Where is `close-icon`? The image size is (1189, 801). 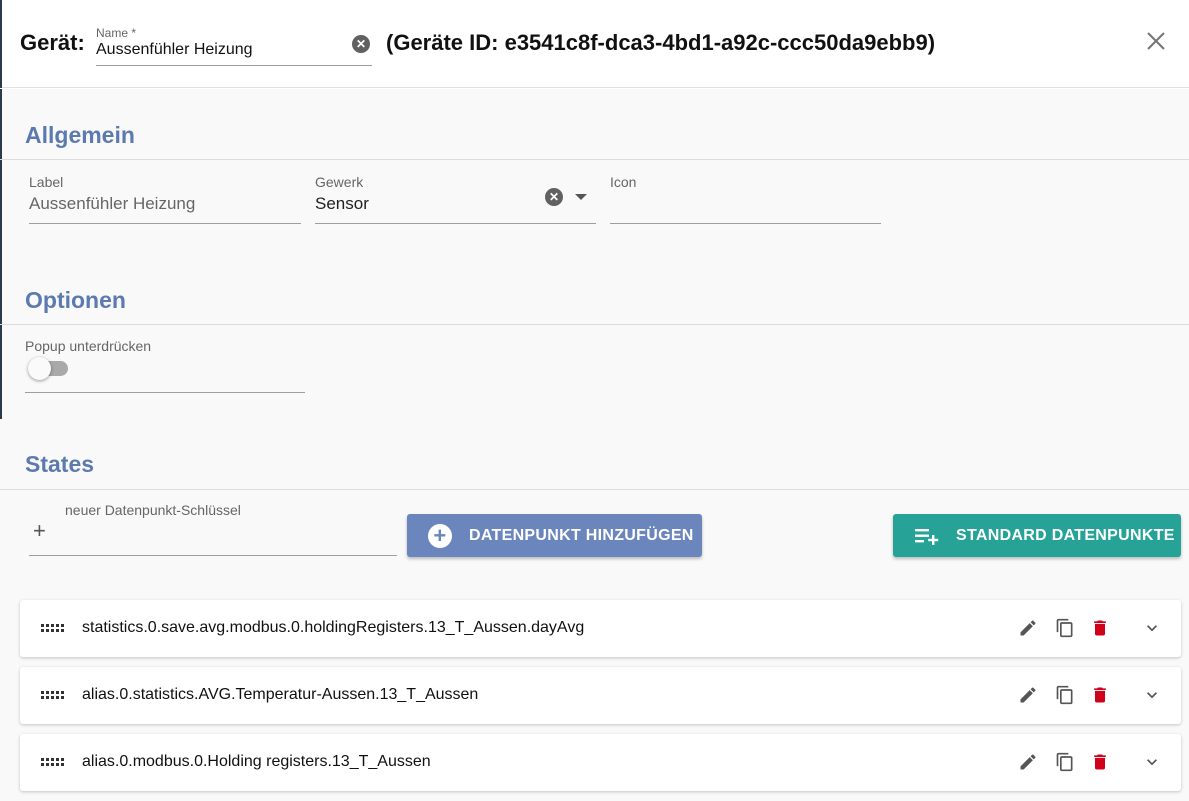
close-icon is located at coordinates (1156, 41).